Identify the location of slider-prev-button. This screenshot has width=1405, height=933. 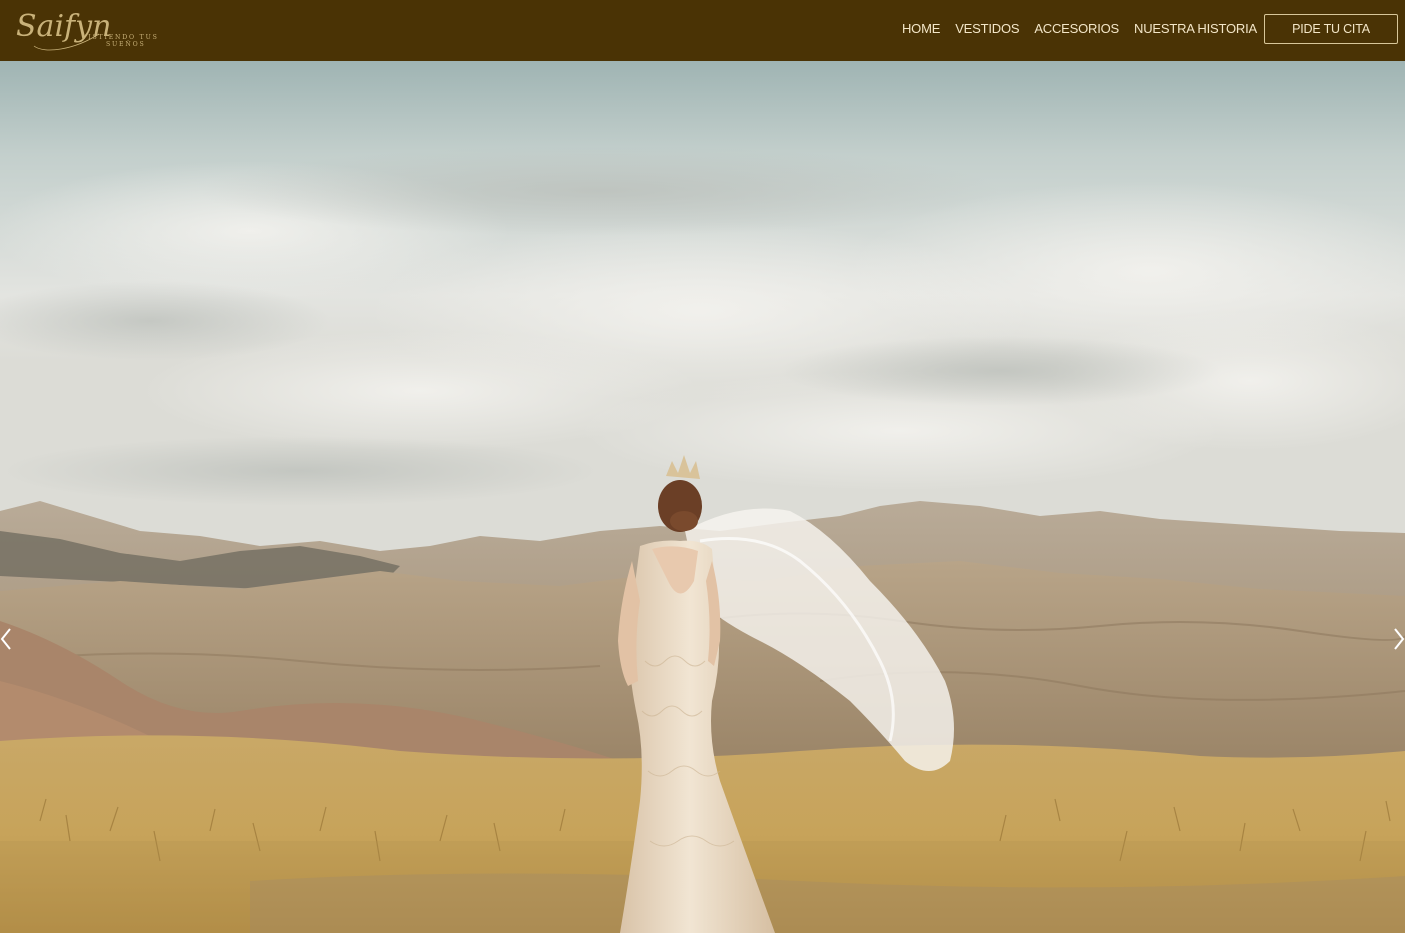
(8, 639).